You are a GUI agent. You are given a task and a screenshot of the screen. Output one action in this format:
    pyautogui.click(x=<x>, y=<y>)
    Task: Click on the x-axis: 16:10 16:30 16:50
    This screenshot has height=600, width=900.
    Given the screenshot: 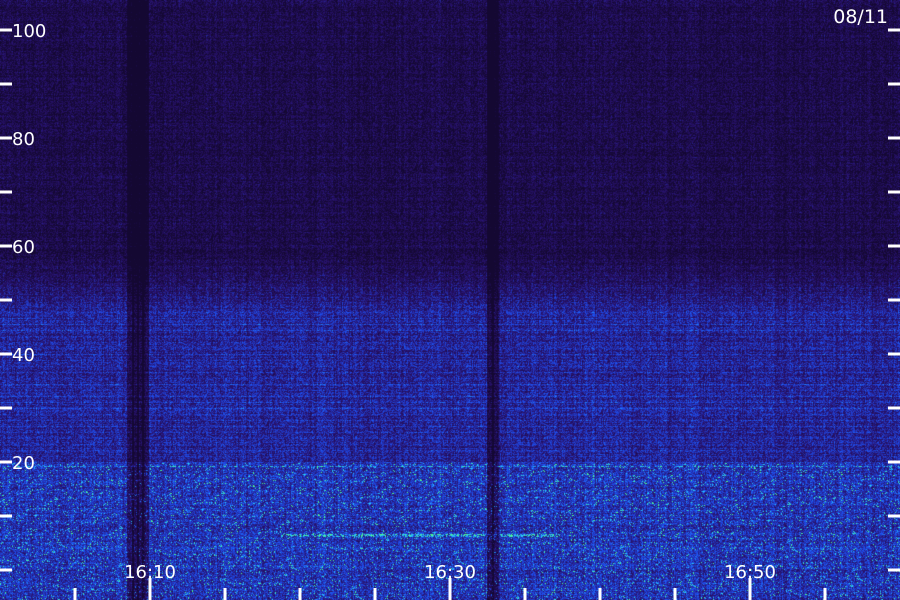 What is the action you would take?
    pyautogui.click(x=450, y=581)
    